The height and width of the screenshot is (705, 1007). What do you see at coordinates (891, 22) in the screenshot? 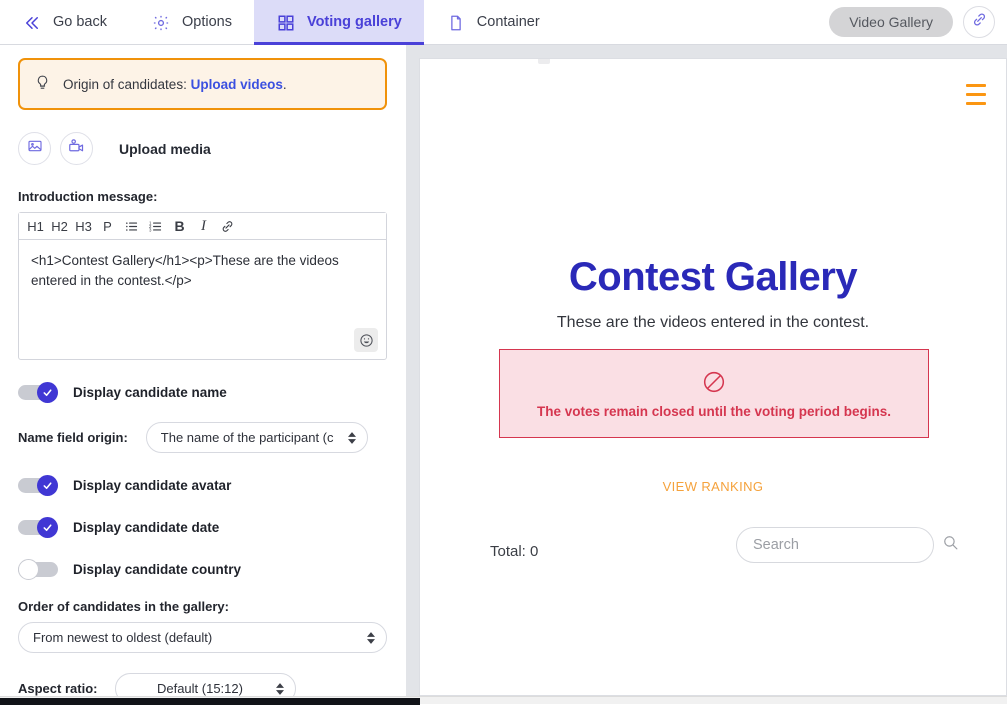
I see `video-gallery-chip: Video Gallery` at bounding box center [891, 22].